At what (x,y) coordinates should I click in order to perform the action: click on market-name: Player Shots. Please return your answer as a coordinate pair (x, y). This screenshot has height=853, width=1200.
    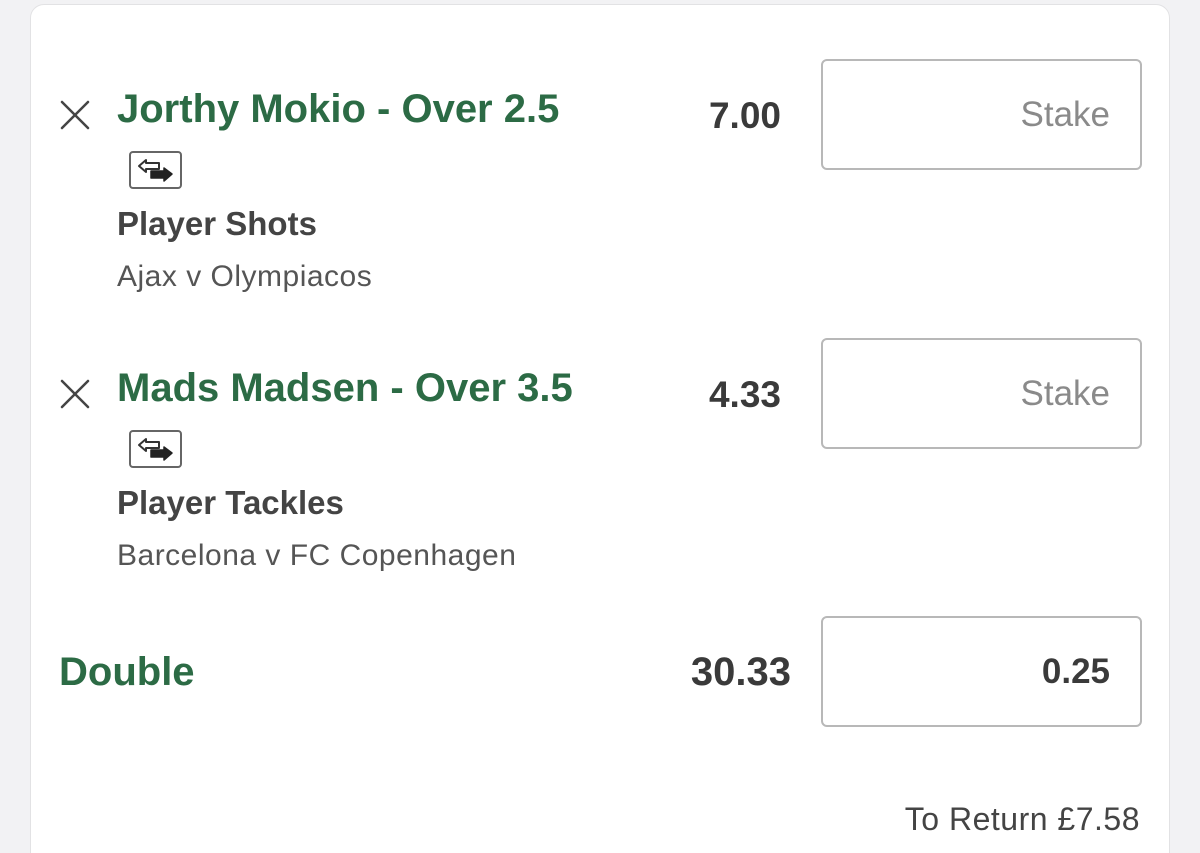
    Looking at the image, I should click on (217, 223).